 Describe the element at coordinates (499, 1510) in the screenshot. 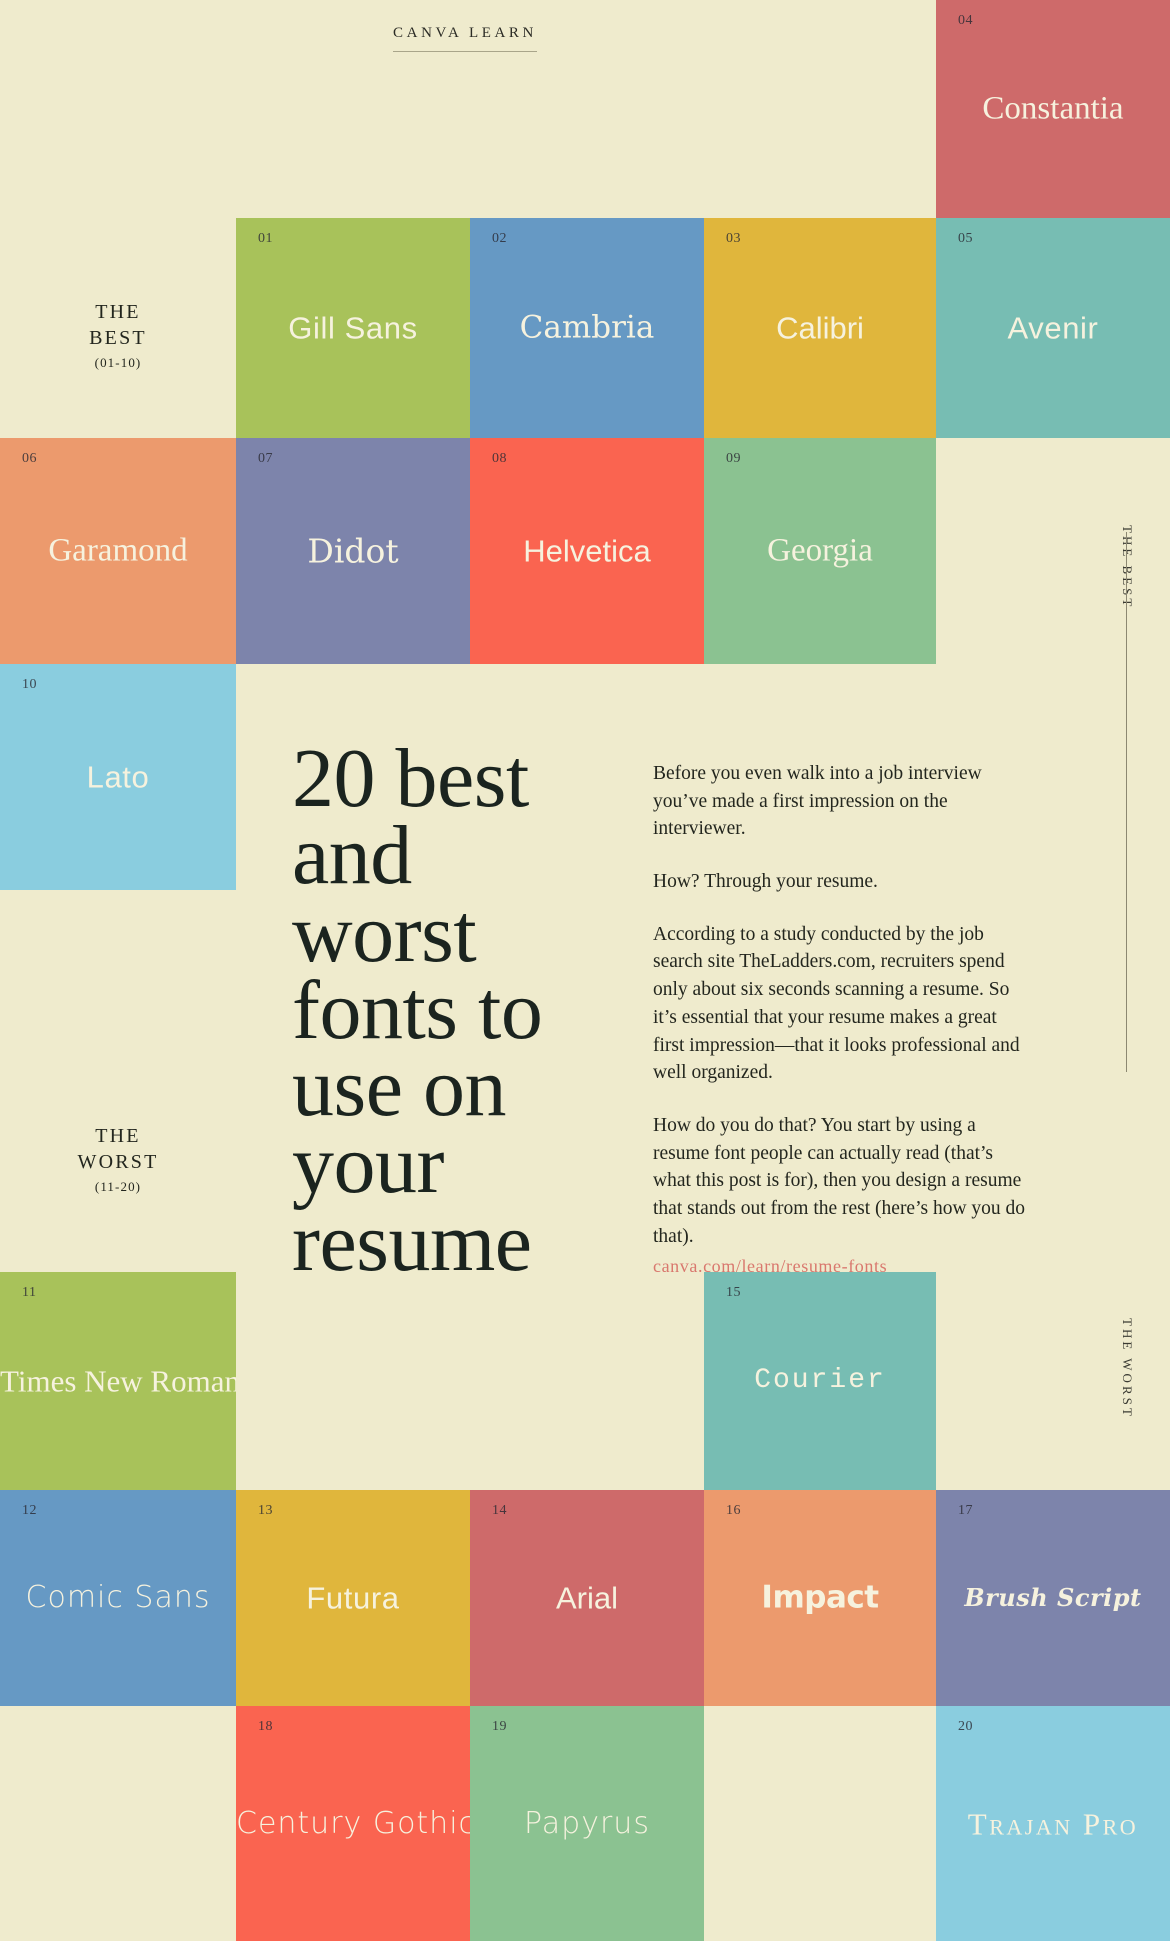

I see `tile-number: 14` at that location.